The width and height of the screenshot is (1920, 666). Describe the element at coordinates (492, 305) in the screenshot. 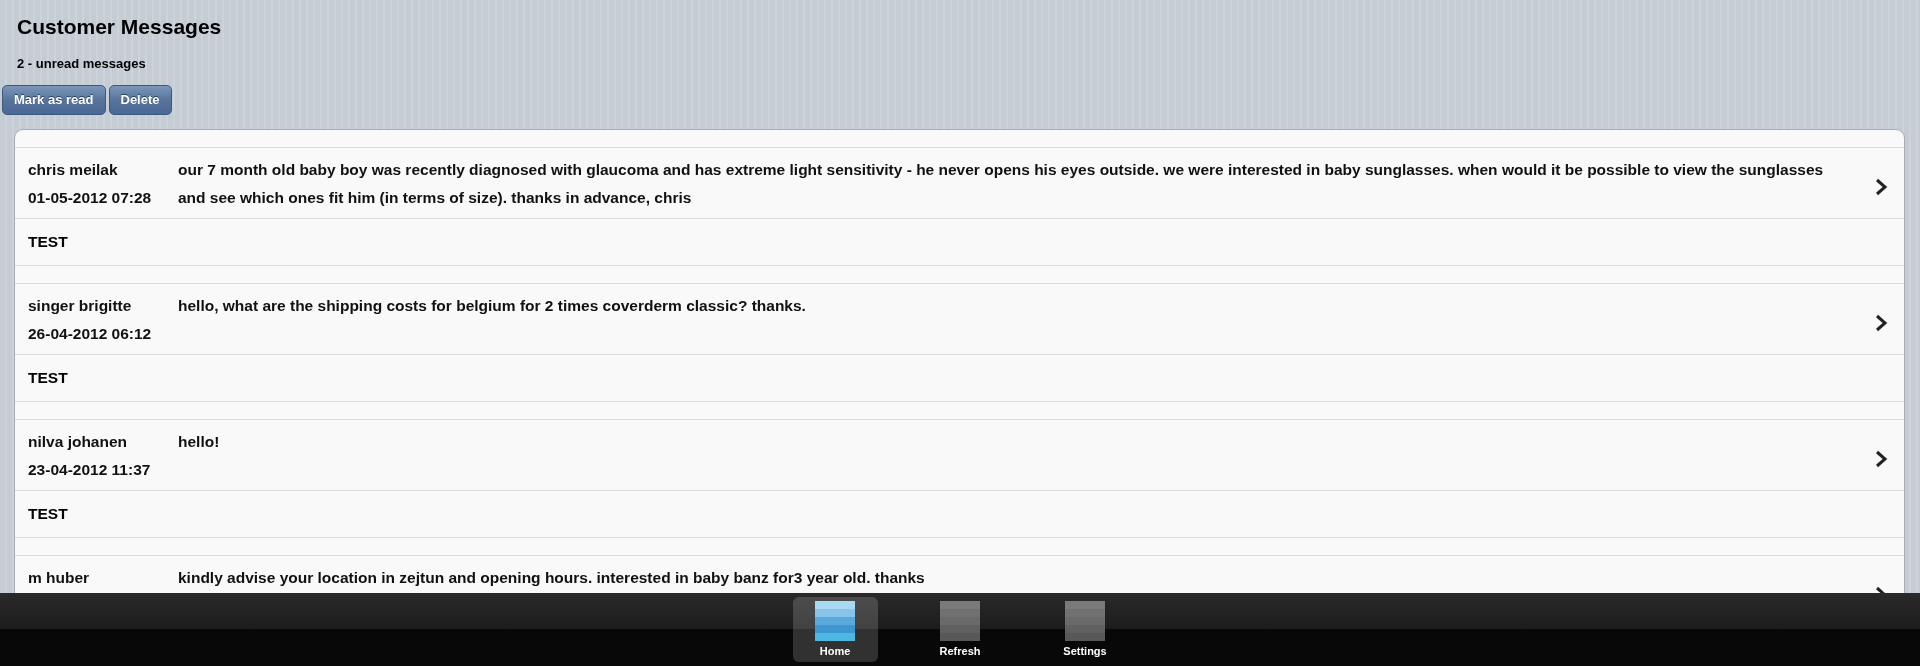

I see `message-text: hello, what are the shipping costs for belgium for 2 times coverderm classic? thanks.` at that location.